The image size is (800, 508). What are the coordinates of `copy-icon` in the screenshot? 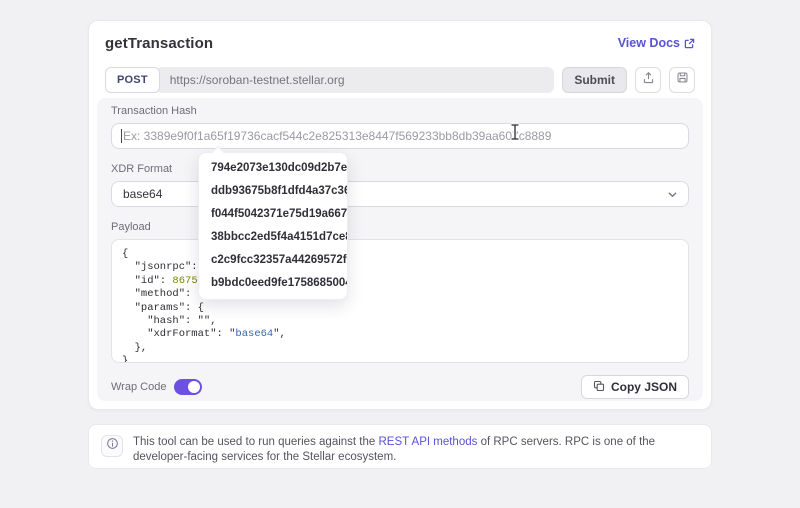 It's located at (599, 387).